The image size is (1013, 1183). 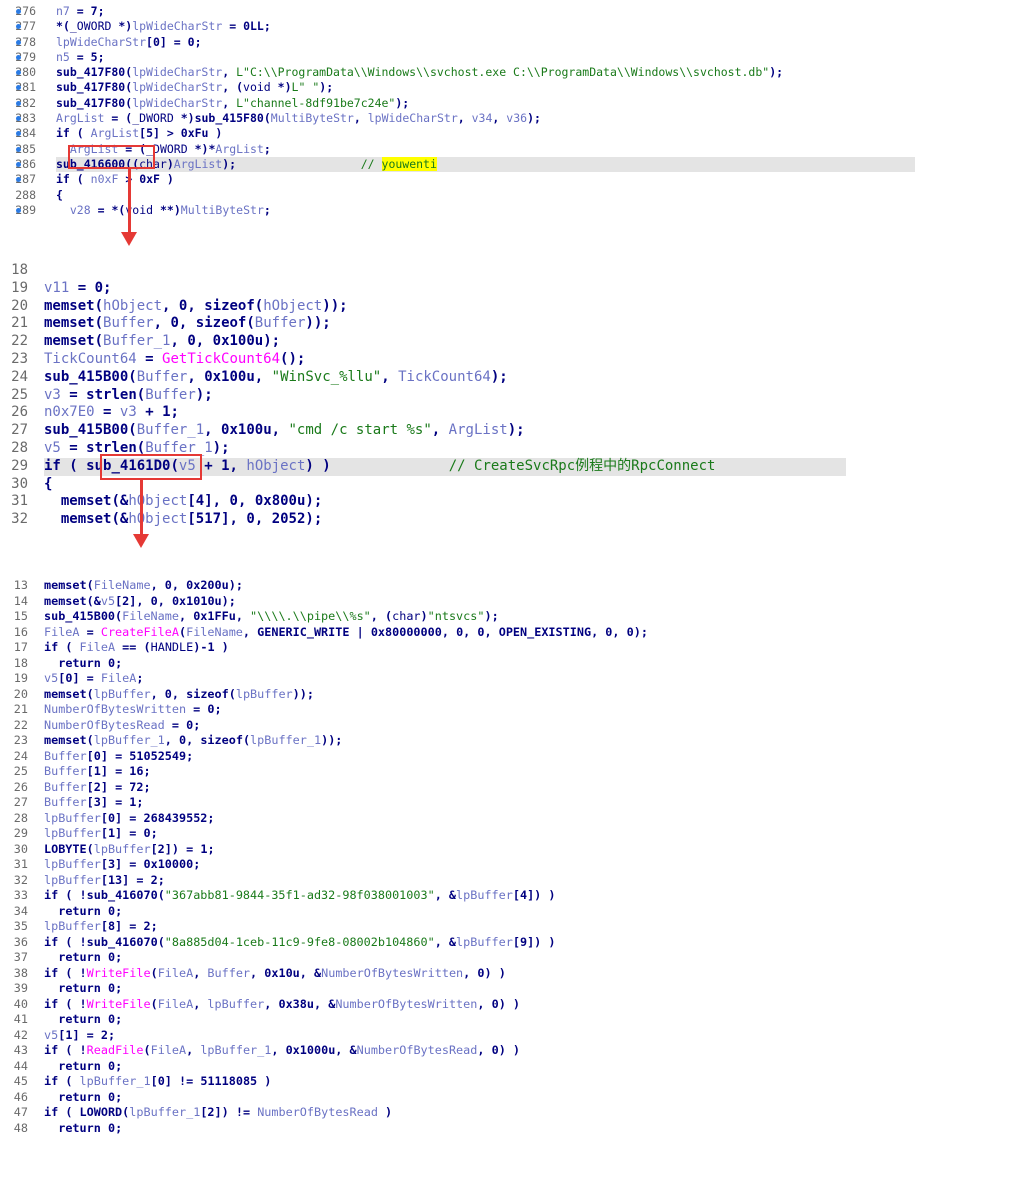 What do you see at coordinates (163, 26) in the screenshot?
I see `code-text: *(_OWORD *)lpWideCharStr = 0LL;` at bounding box center [163, 26].